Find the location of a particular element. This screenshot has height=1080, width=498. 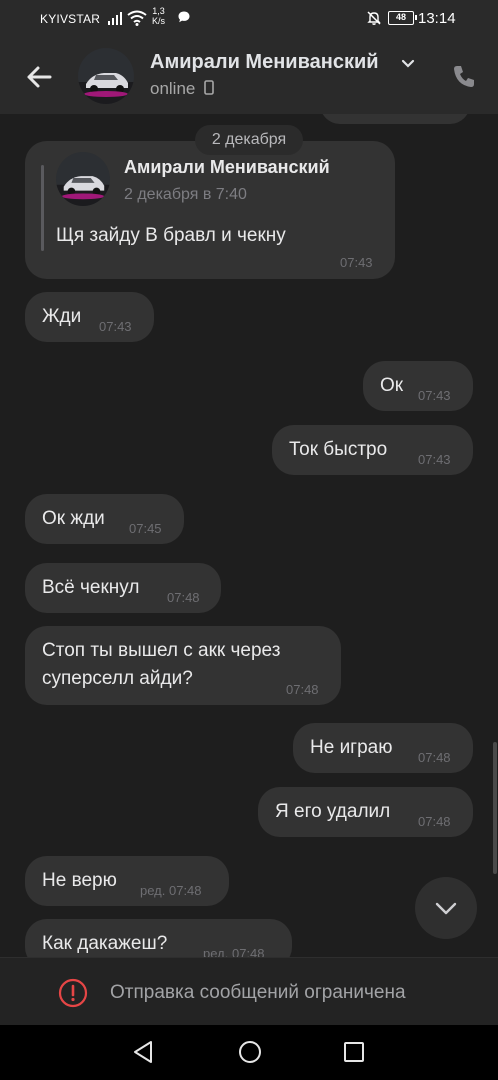

message-text: Не верю is located at coordinates (79, 880).